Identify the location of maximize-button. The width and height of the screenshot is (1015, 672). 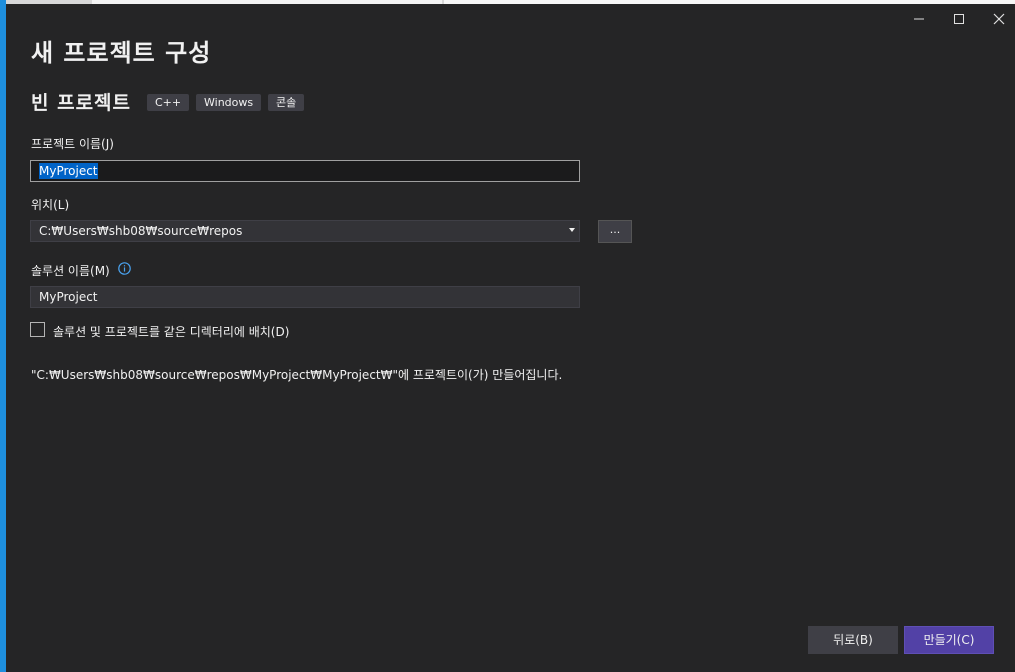
(959, 19).